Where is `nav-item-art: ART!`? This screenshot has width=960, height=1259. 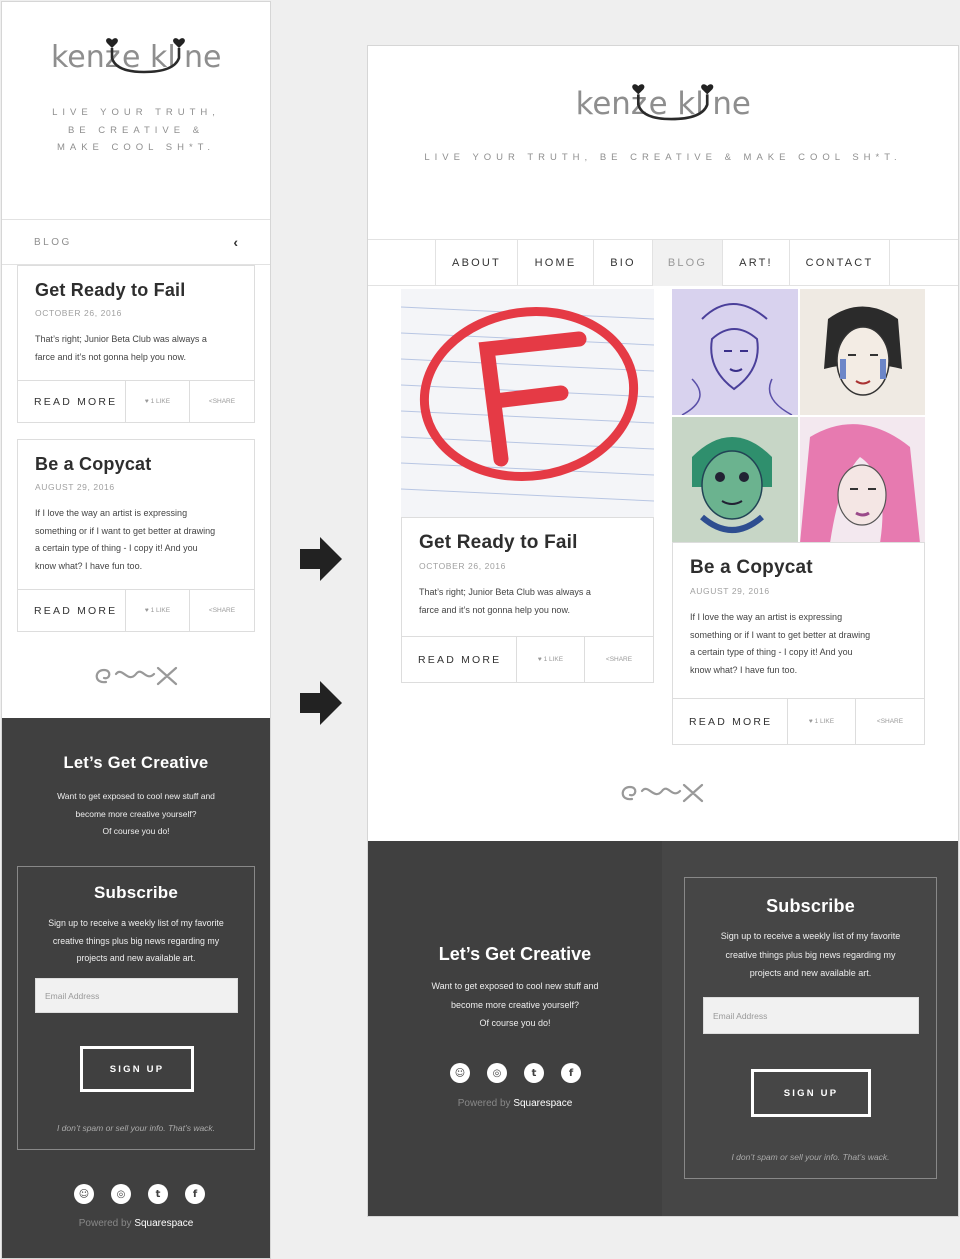 nav-item-art: ART! is located at coordinates (756, 263).